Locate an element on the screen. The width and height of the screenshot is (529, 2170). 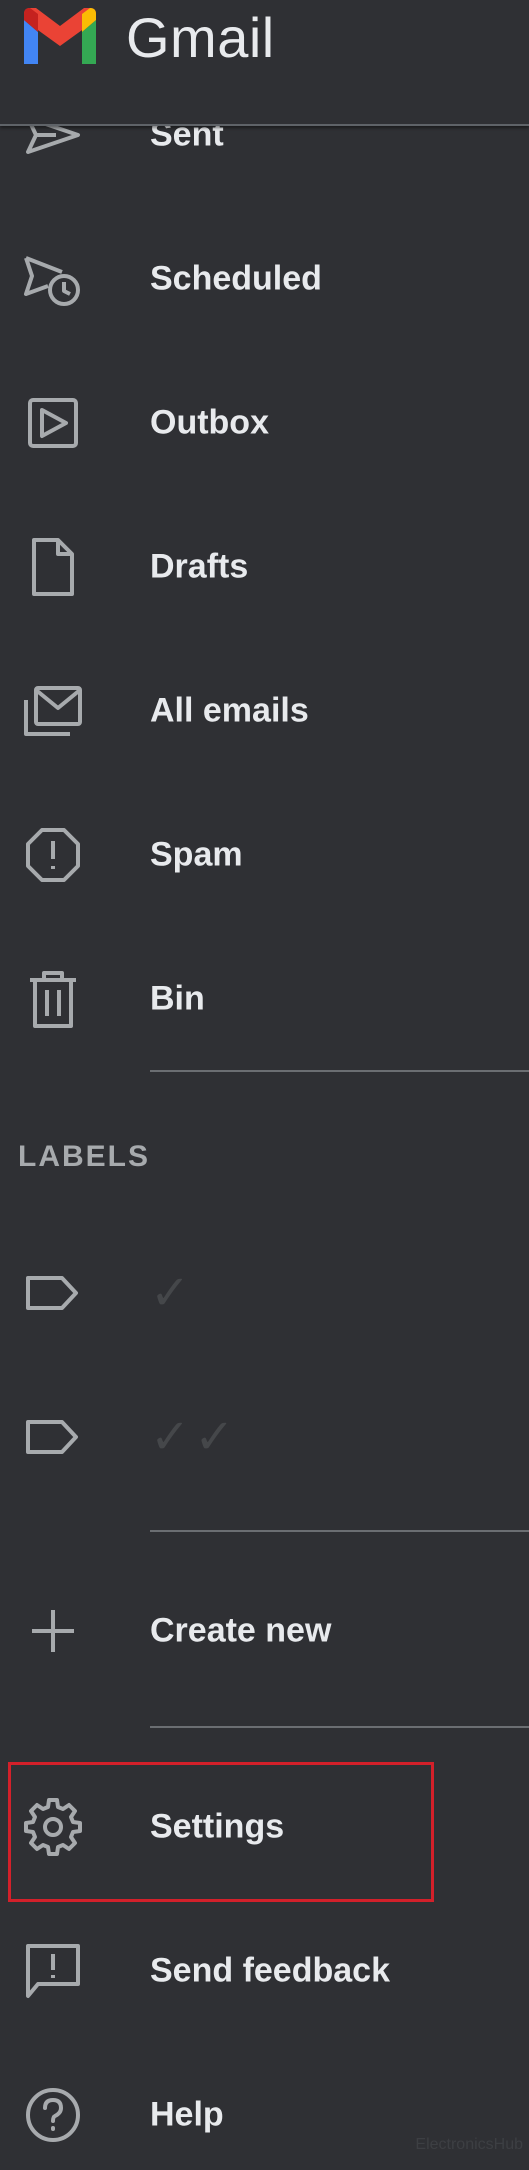
nav-item-outbox: Outbox is located at coordinates (264, 423).